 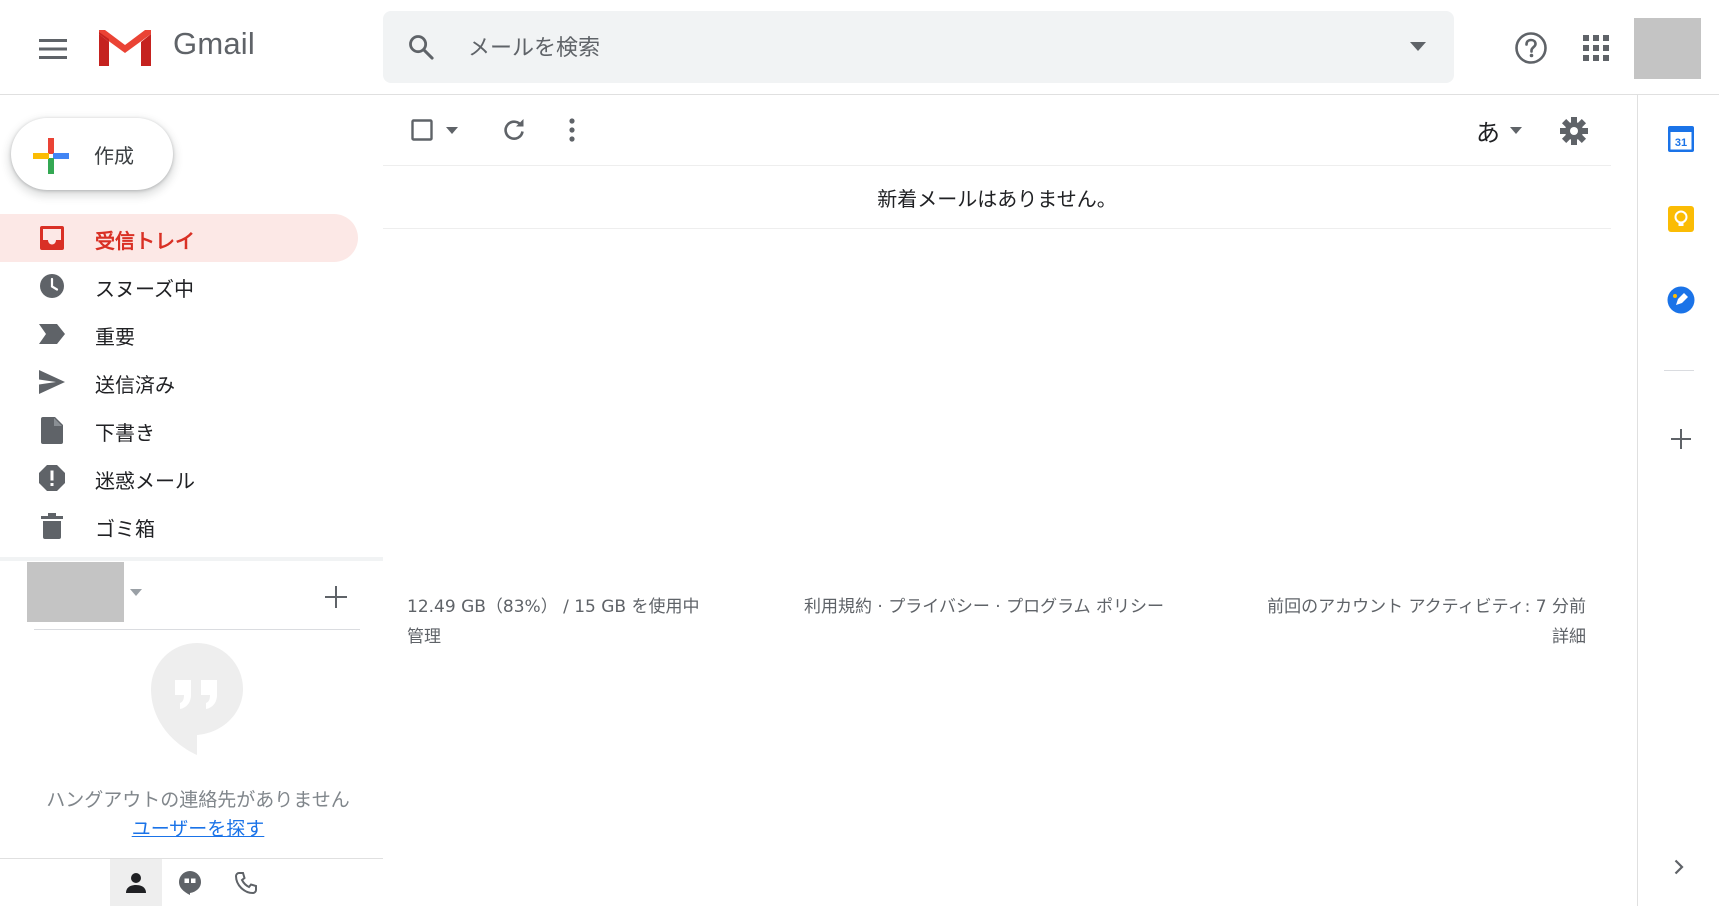 I want to click on clock-icon, so click(x=52, y=286).